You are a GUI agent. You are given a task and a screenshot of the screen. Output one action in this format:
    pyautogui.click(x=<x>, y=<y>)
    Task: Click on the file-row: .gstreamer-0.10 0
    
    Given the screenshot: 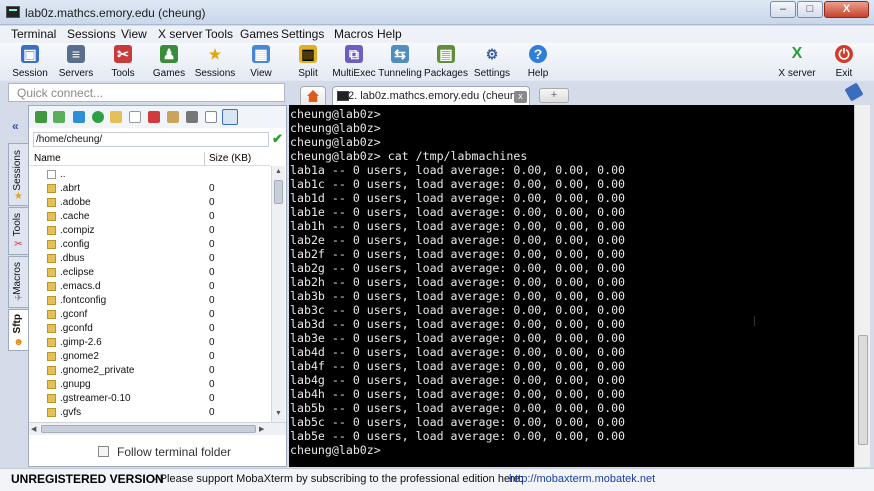 What is the action you would take?
    pyautogui.click(x=149, y=399)
    